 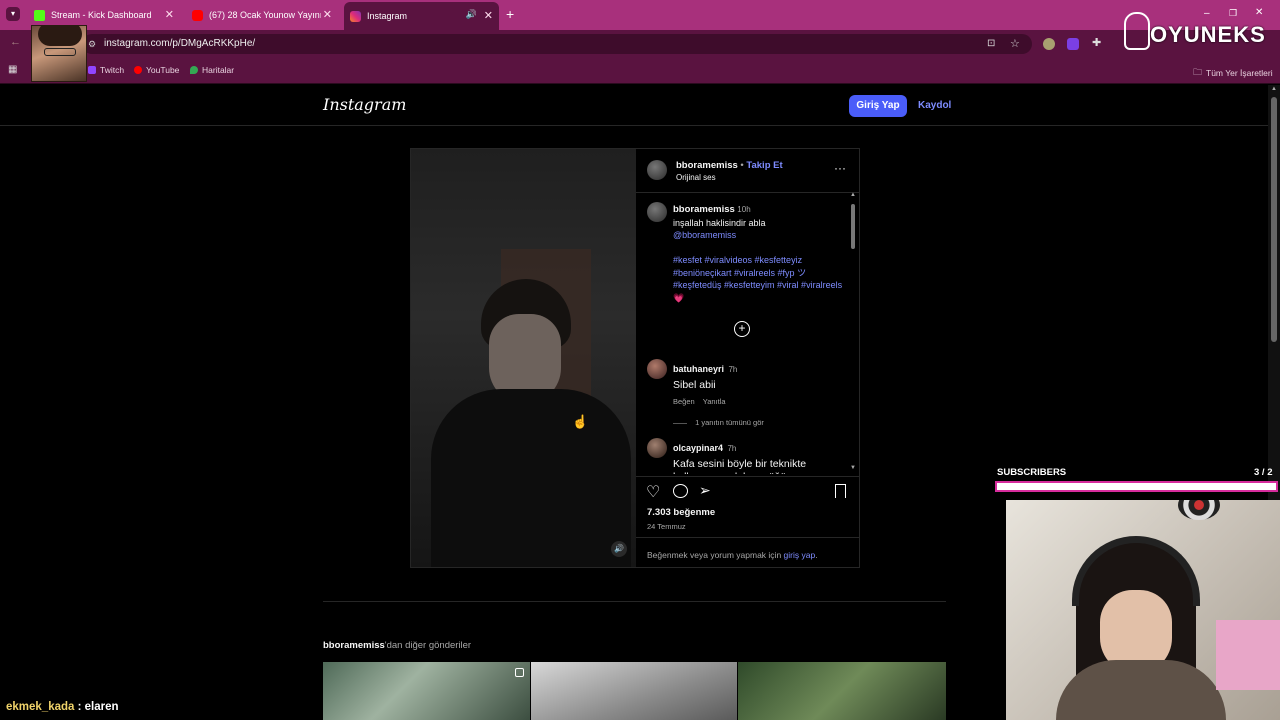 What do you see at coordinates (12, 69) in the screenshot?
I see `apps-grid-icon: ▦` at bounding box center [12, 69].